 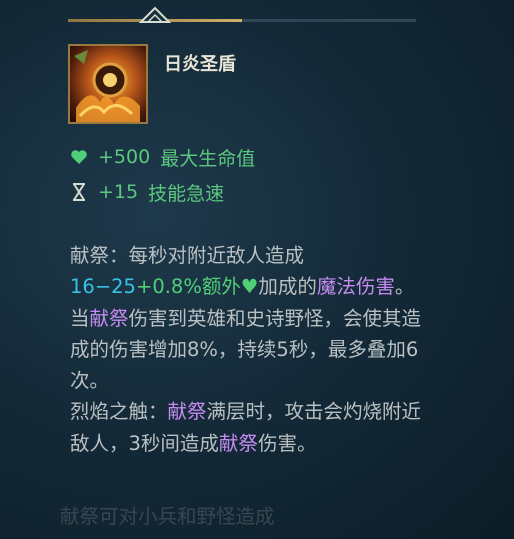 What do you see at coordinates (144, 287) in the screenshot?
I see `plus-sign: +` at bounding box center [144, 287].